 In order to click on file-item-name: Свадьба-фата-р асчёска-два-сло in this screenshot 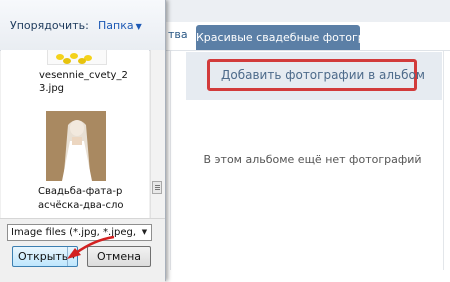, I will do `click(93, 199)`.